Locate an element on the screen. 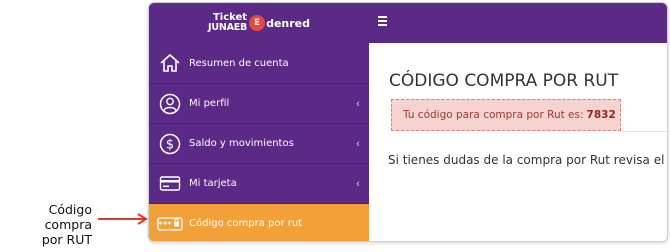 The height and width of the screenshot is (252, 670). brand-logo-text: denred is located at coordinates (288, 23).